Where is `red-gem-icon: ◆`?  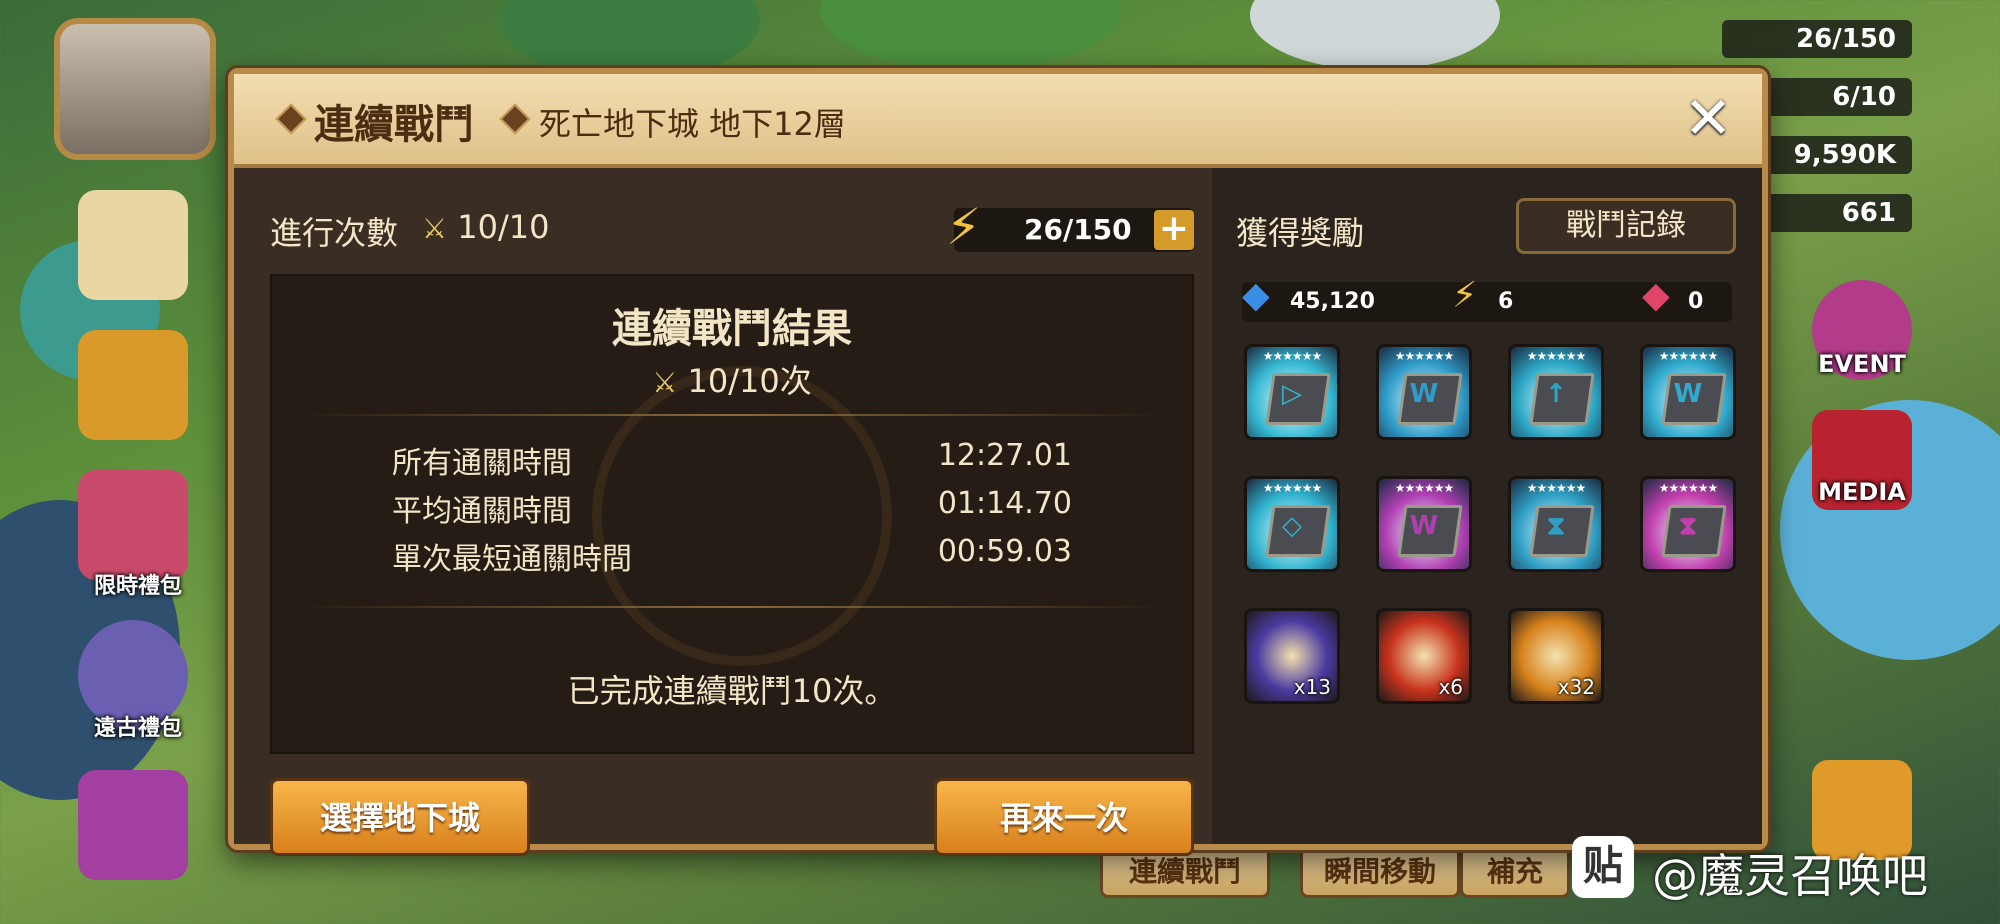
red-gem-icon: ◆ is located at coordinates (1656, 295).